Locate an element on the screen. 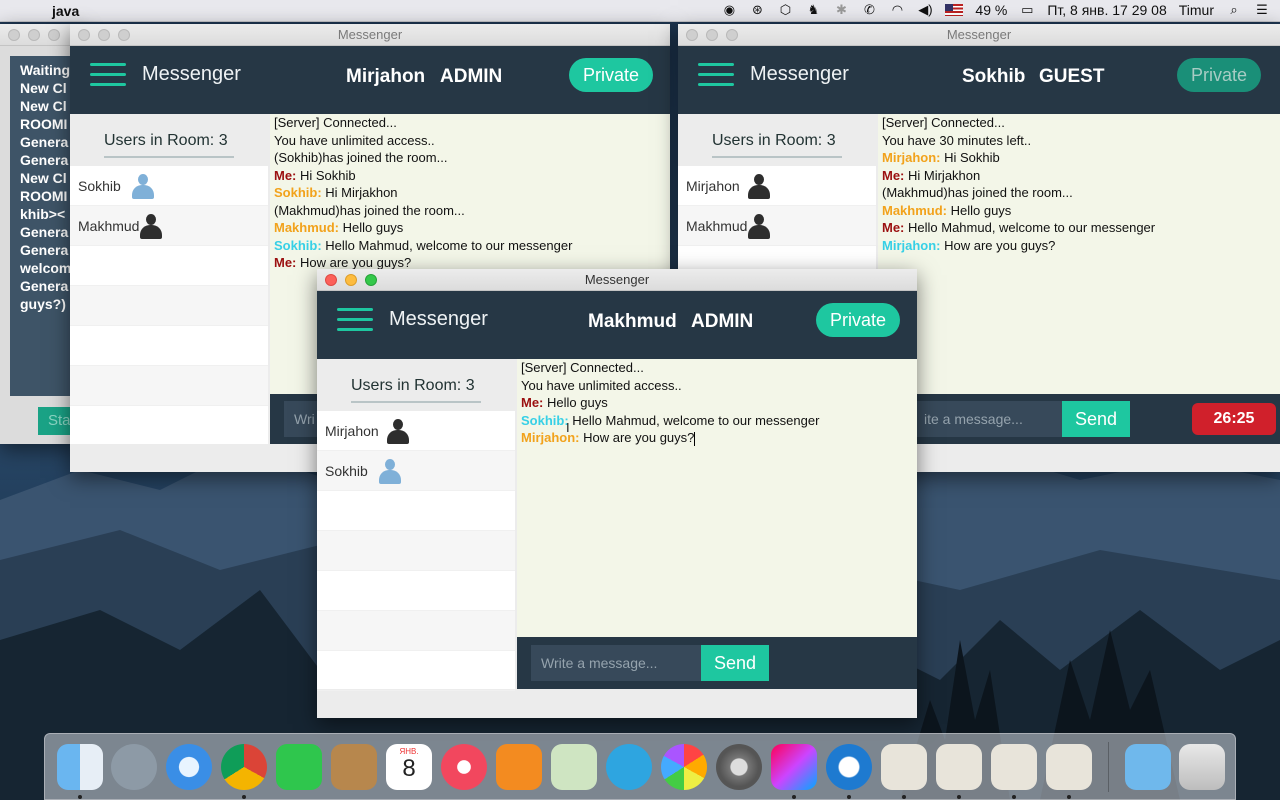  facetime-icon is located at coordinates (299, 767).